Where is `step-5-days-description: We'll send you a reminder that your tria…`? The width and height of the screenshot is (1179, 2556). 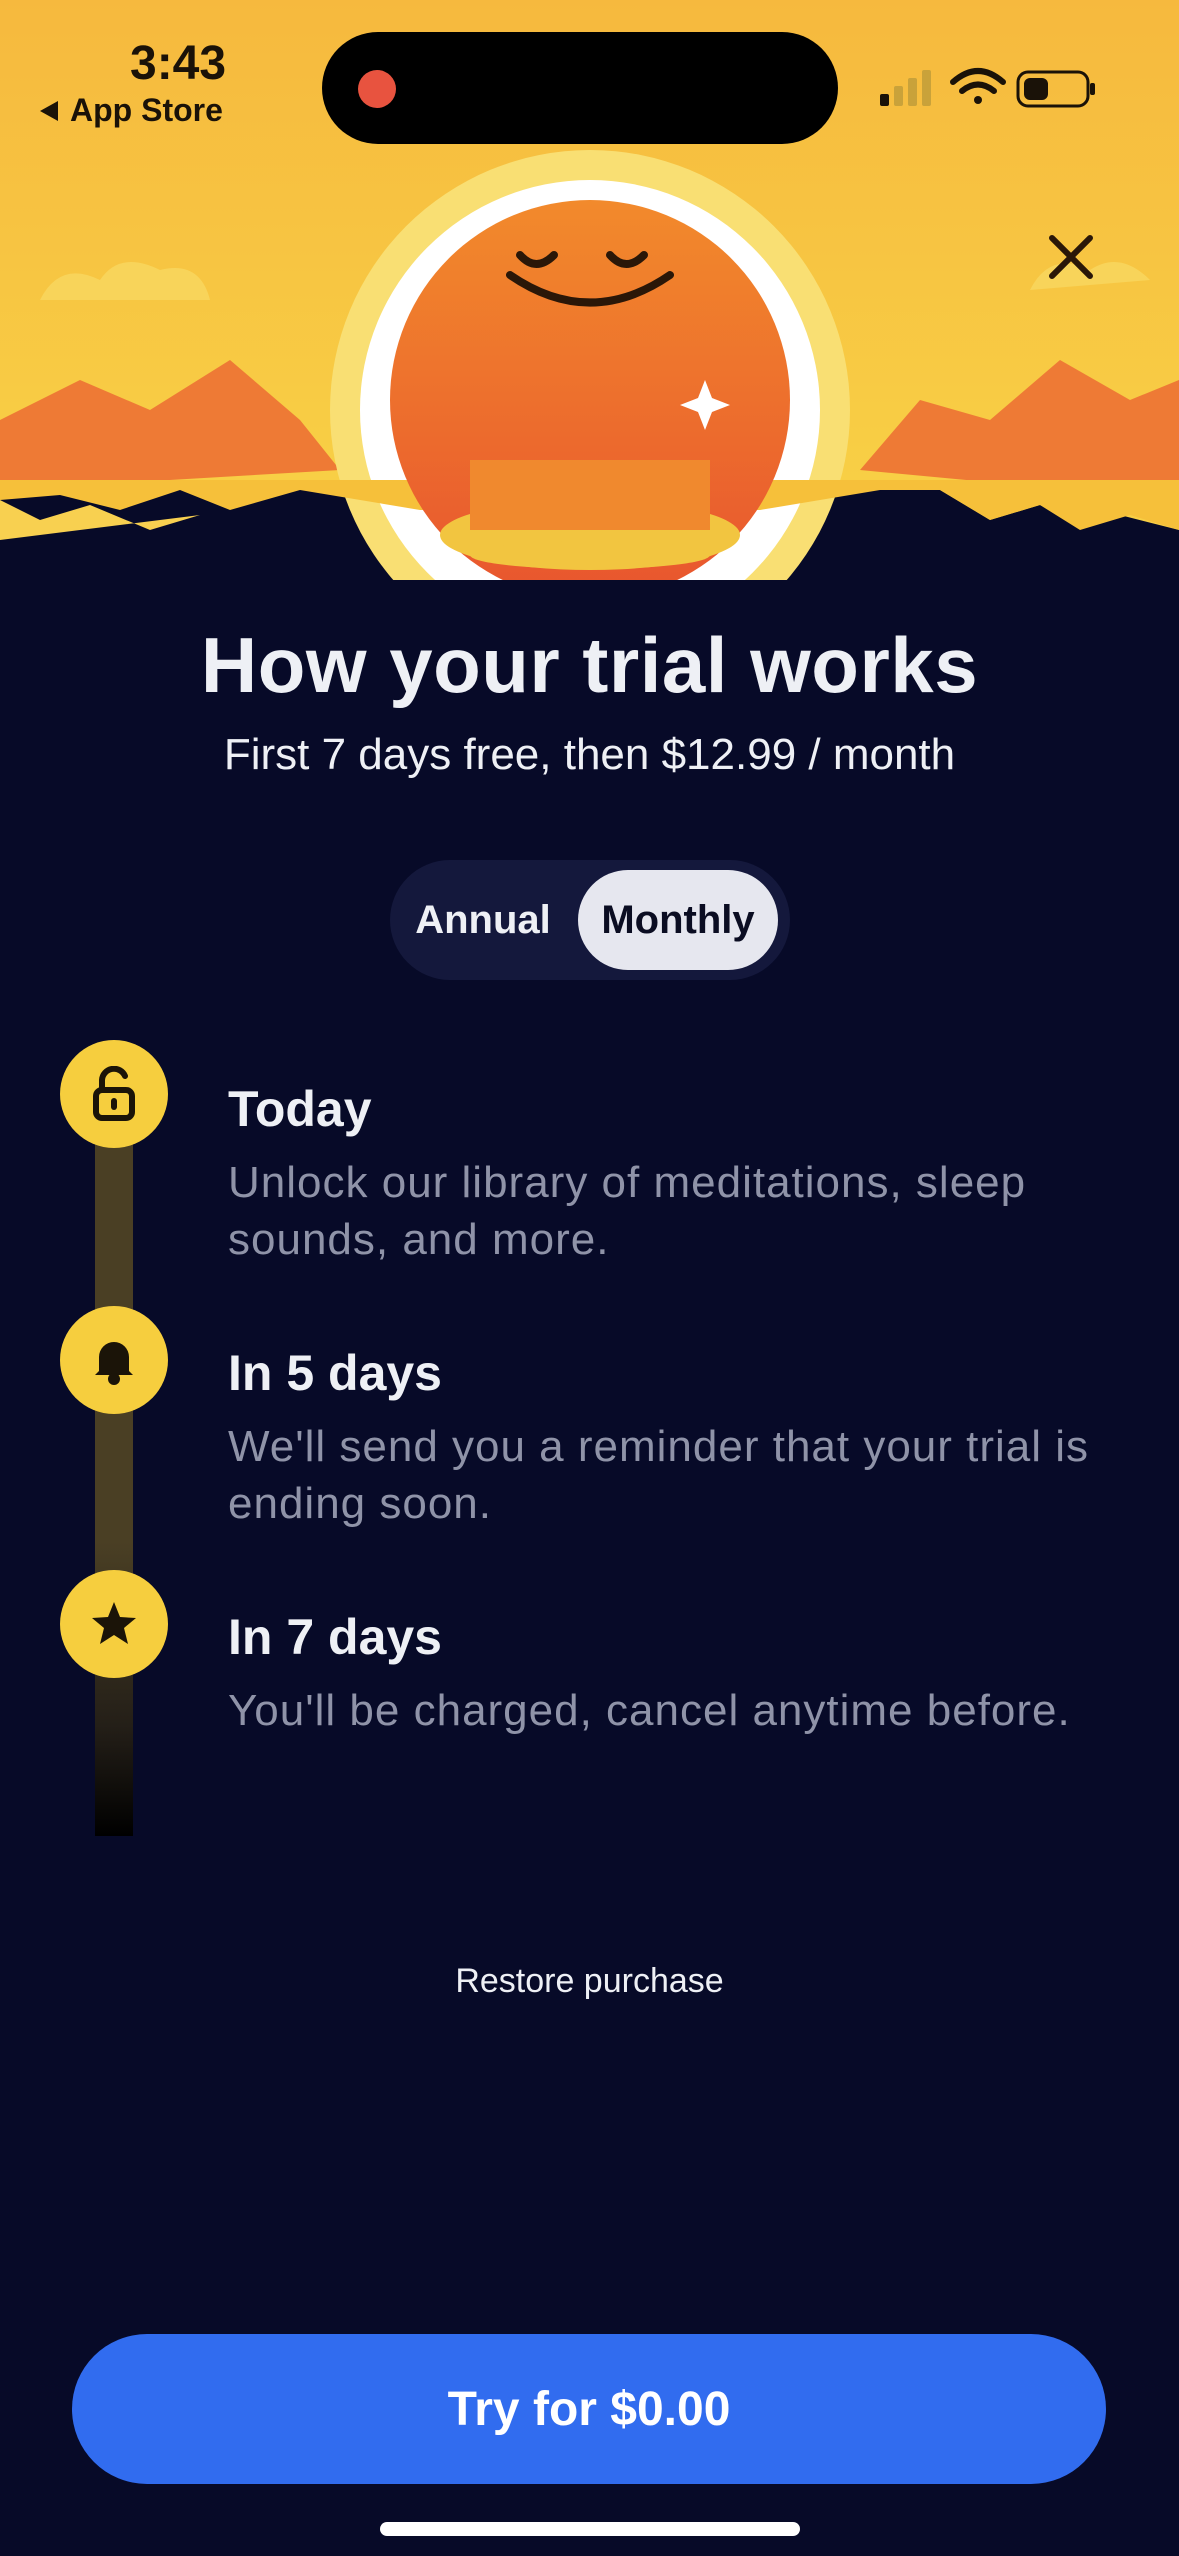
step-5-days-description: We'll send you a reminder that your tria… is located at coordinates (659, 1475).